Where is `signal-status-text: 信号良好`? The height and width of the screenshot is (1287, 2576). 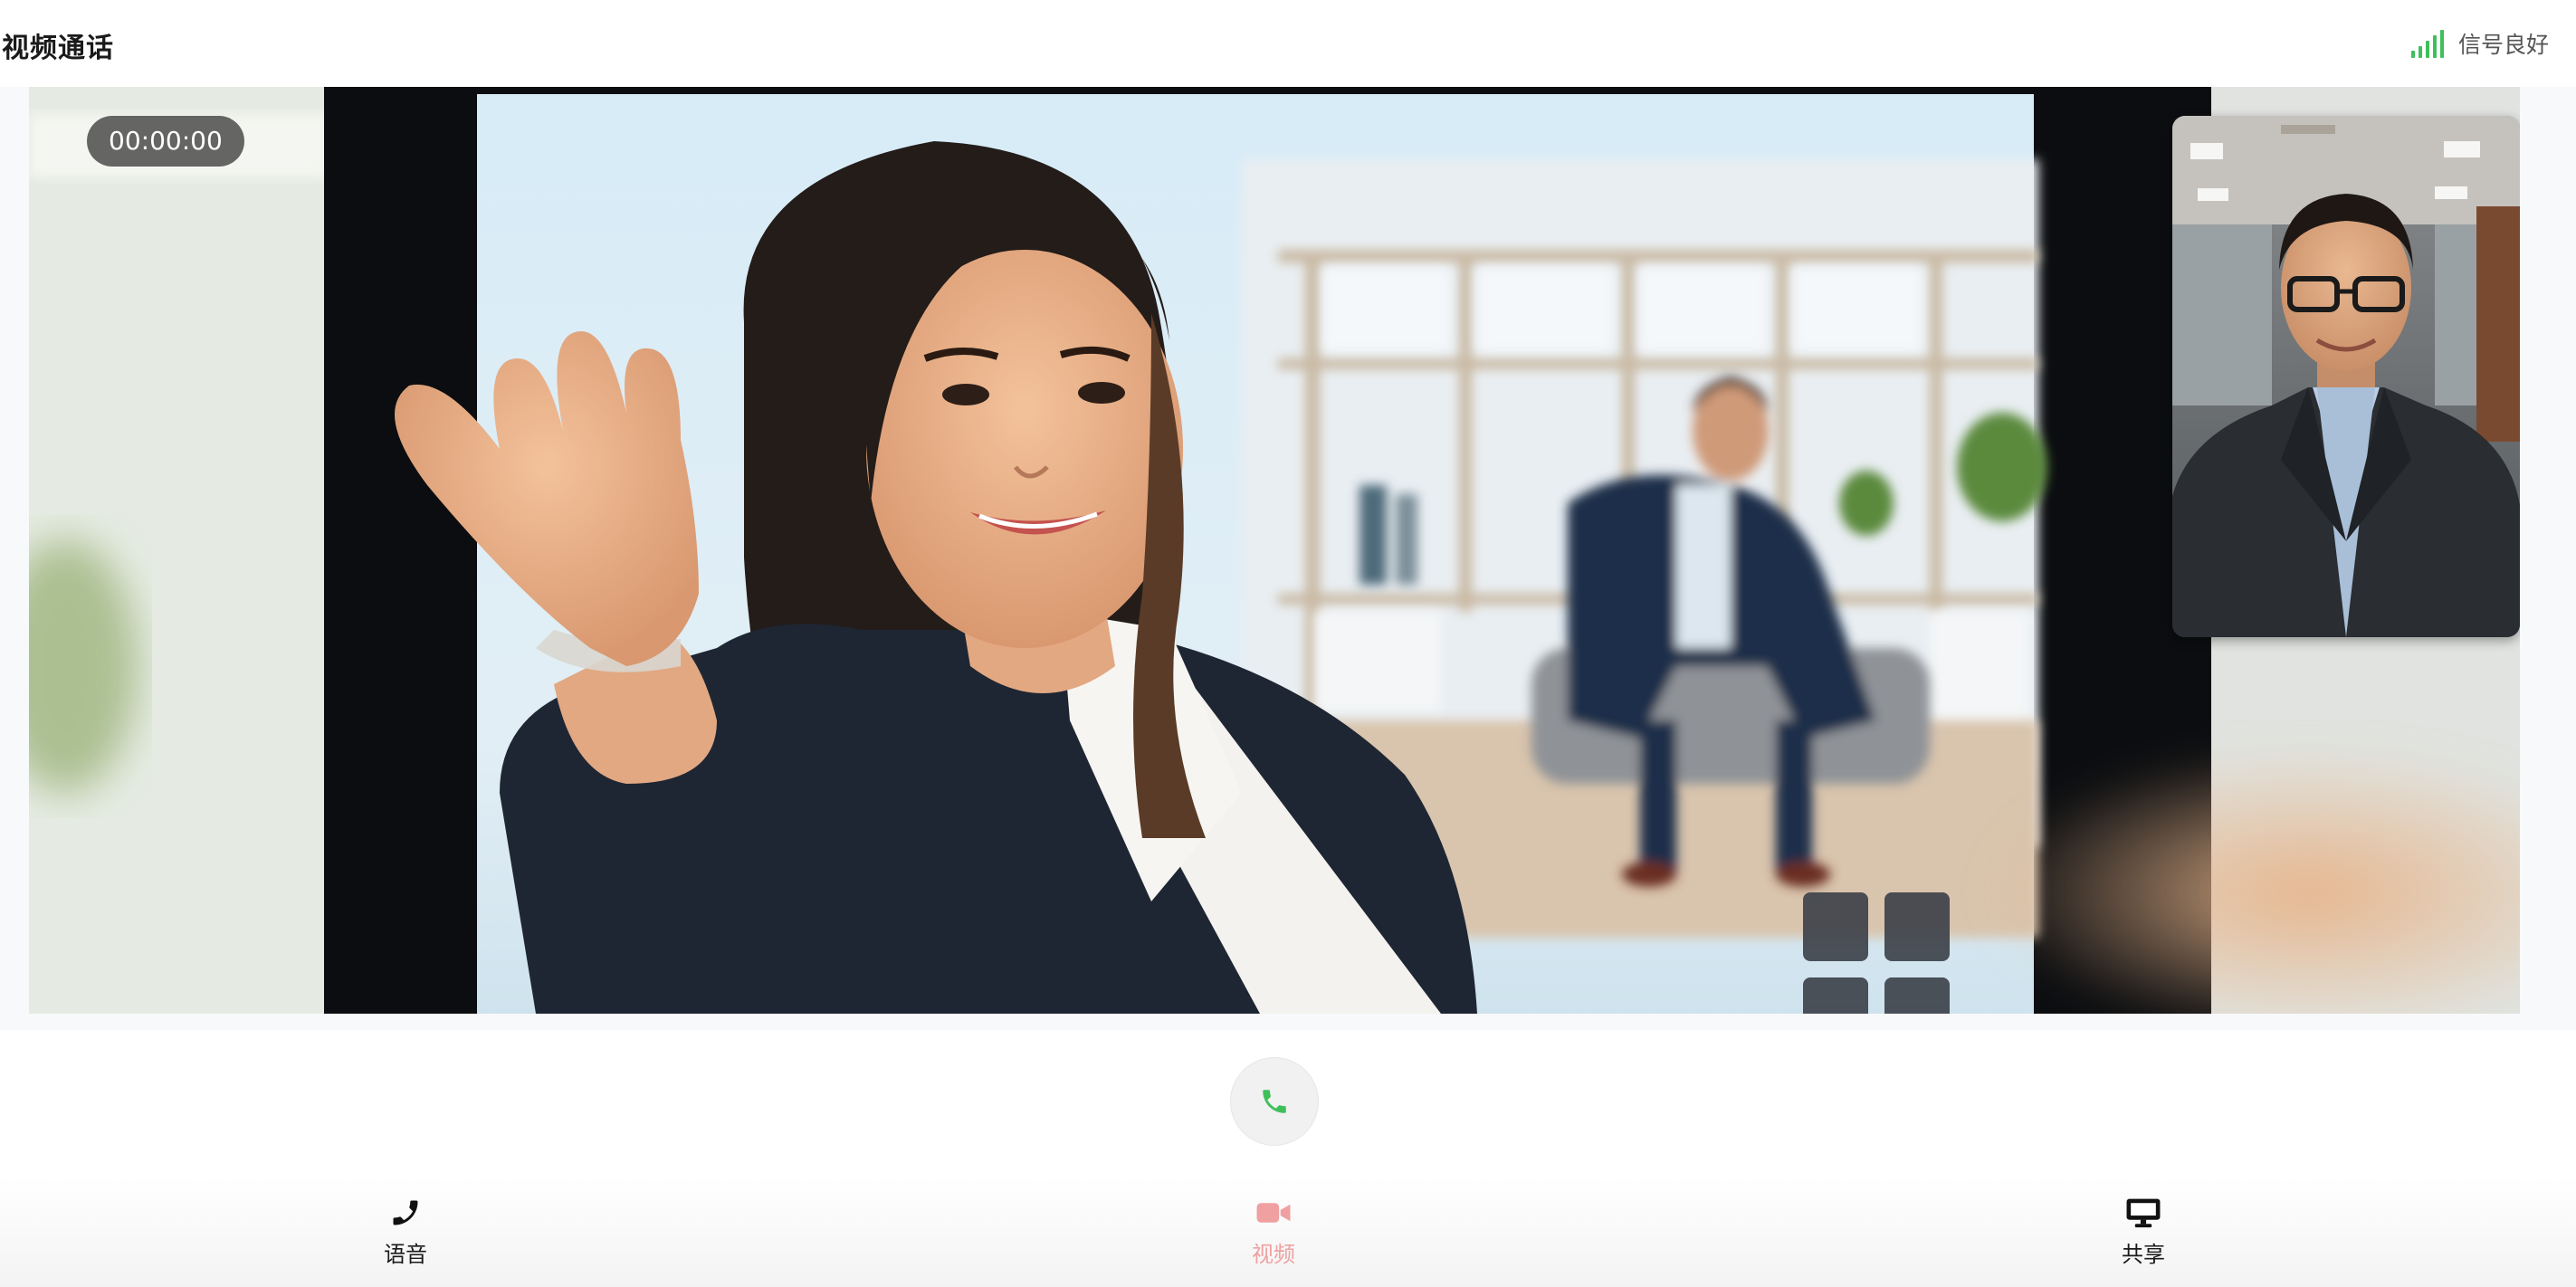 signal-status-text: 信号良好 is located at coordinates (2503, 45).